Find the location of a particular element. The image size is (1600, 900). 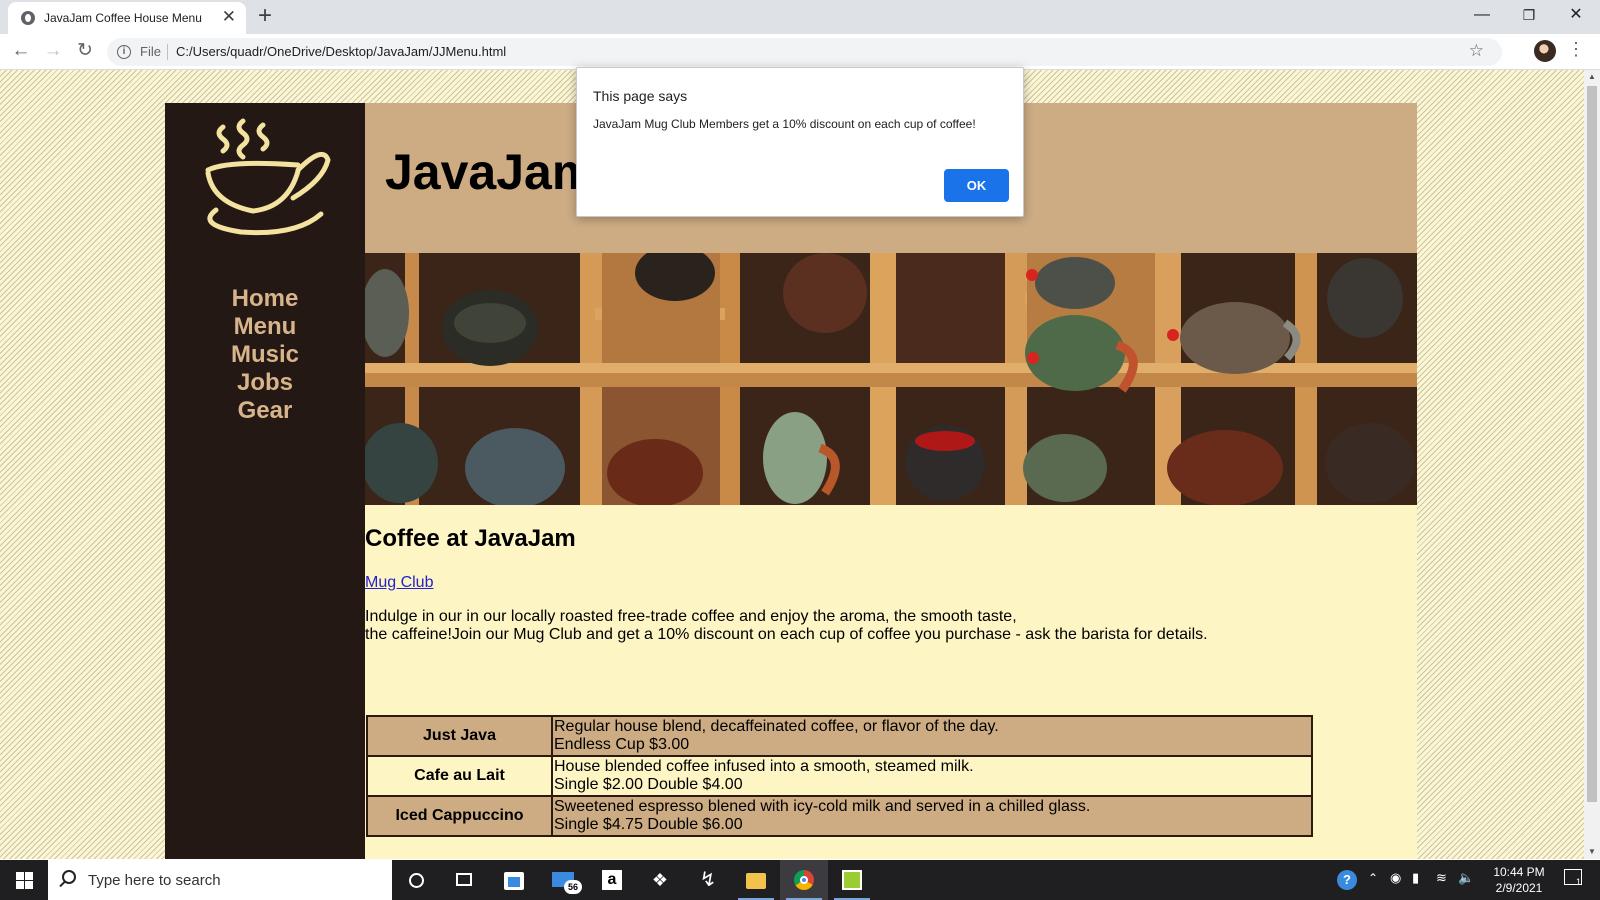

close-window-icon: ✕ is located at coordinates (1576, 15).